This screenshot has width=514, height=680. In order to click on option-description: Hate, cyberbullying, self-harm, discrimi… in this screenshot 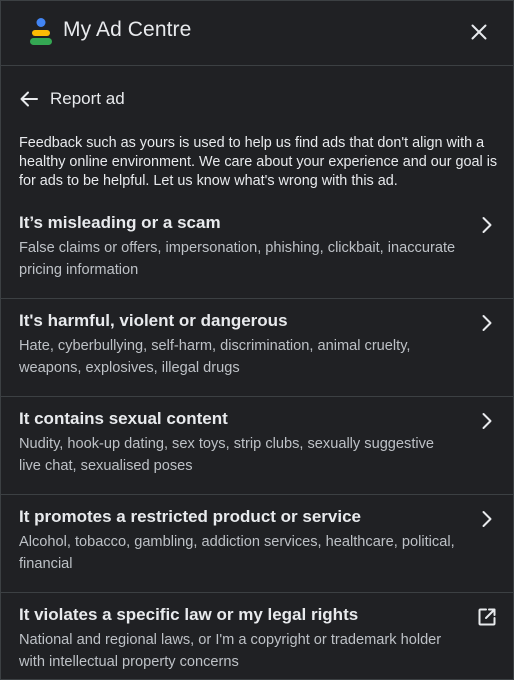, I will do `click(215, 357)`.